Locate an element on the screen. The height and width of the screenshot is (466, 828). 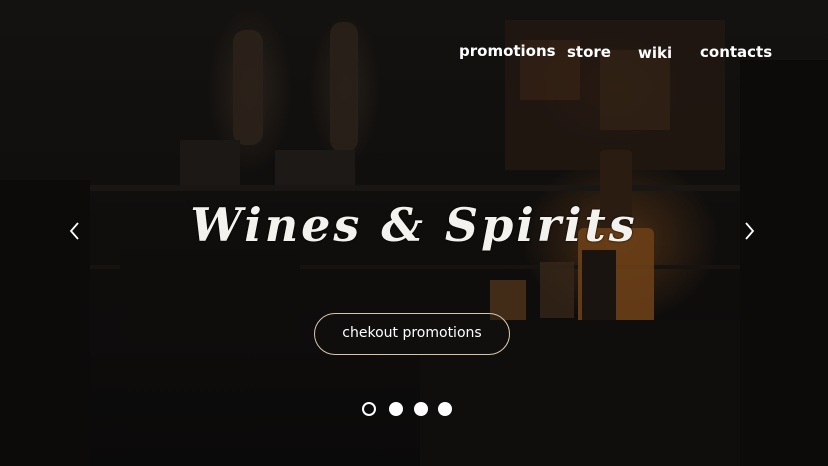
nav-link-promotions: promotions is located at coordinates (507, 51).